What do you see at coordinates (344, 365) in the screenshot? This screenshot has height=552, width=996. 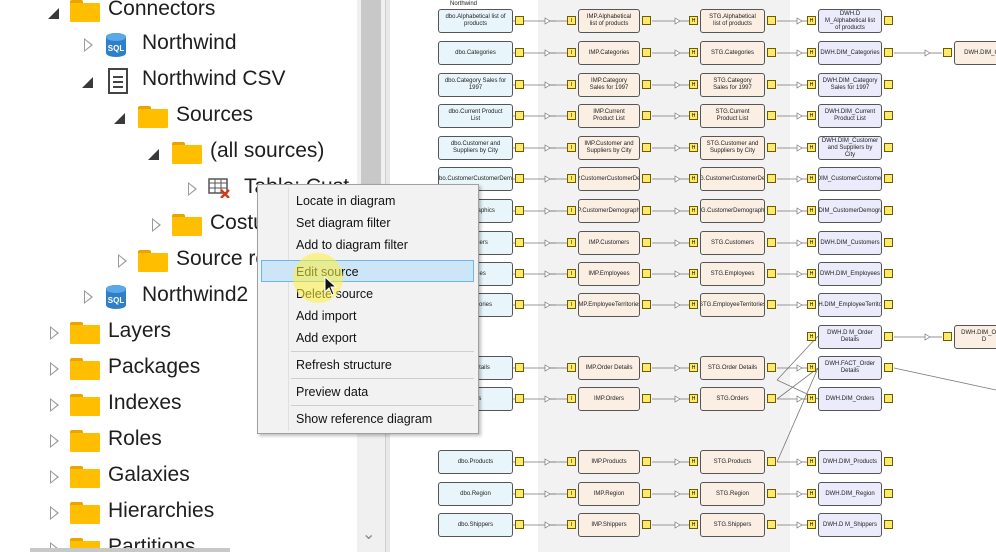 I see `menu-item-refresh-structure: Refresh structure` at bounding box center [344, 365].